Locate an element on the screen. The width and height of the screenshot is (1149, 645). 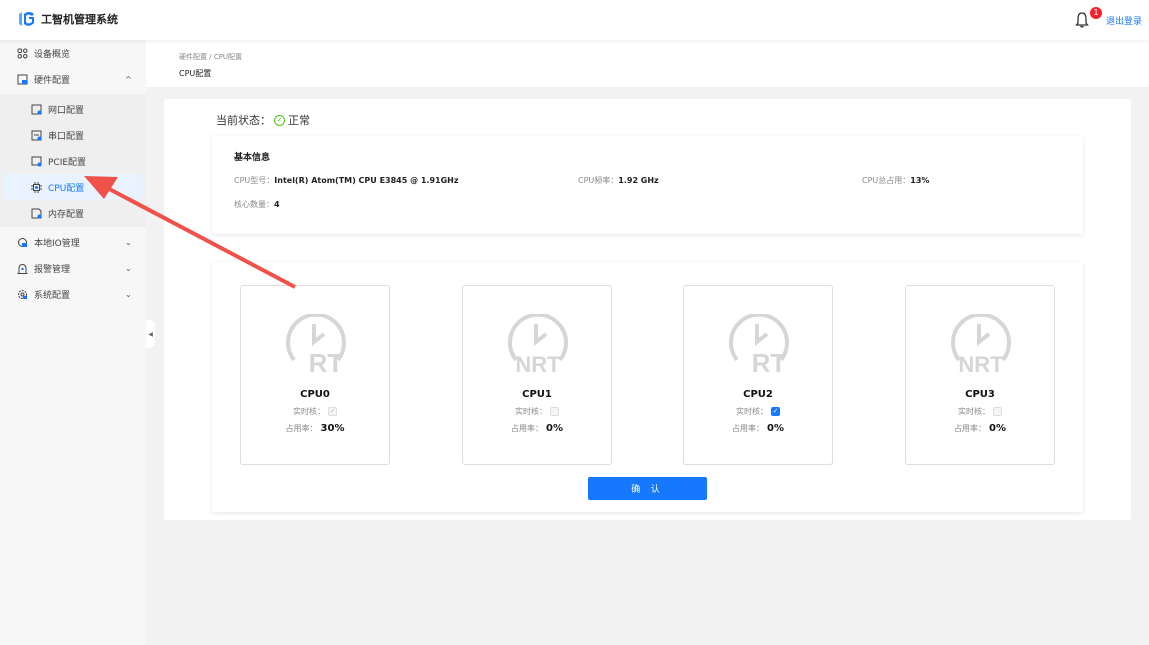
nrt-clock-icon: NRT is located at coordinates (538, 344).